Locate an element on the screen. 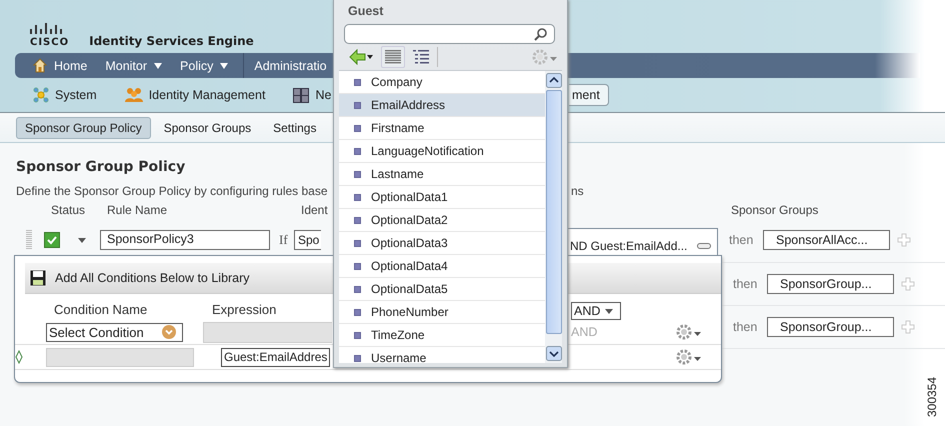 The height and width of the screenshot is (426, 945). drag-handle-icon is located at coordinates (29, 240).